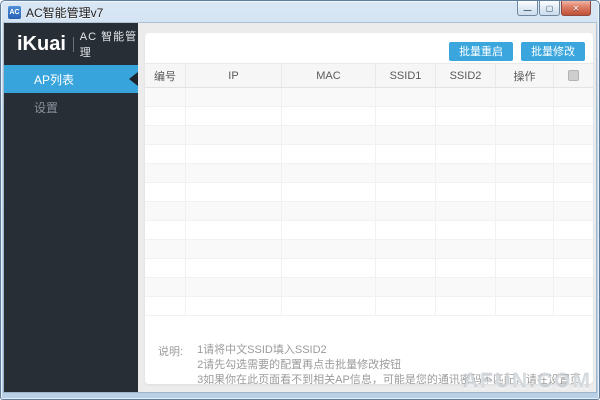 The width and height of the screenshot is (600, 400). What do you see at coordinates (46, 107) in the screenshot?
I see `sidebar-item-label: 设置` at bounding box center [46, 107].